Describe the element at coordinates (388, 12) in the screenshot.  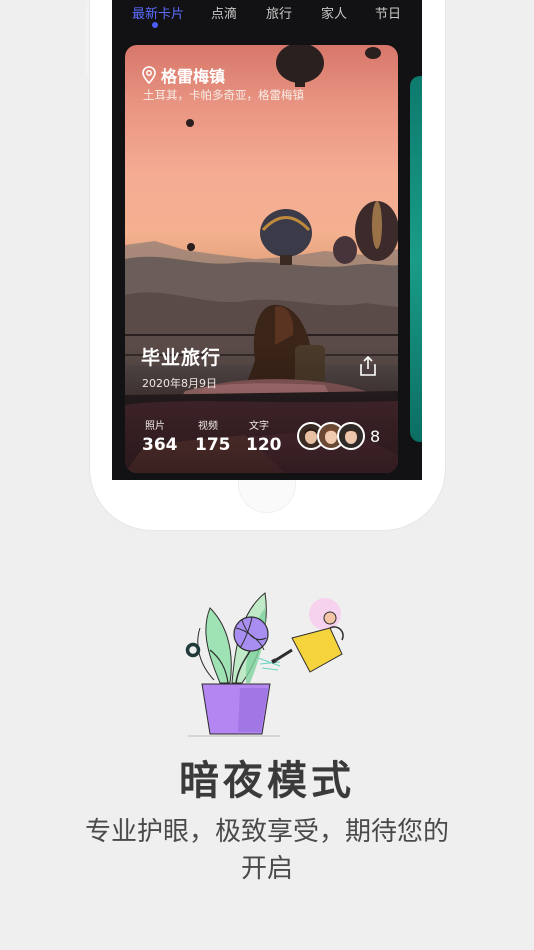
I see `tab-holidays: 节日` at that location.